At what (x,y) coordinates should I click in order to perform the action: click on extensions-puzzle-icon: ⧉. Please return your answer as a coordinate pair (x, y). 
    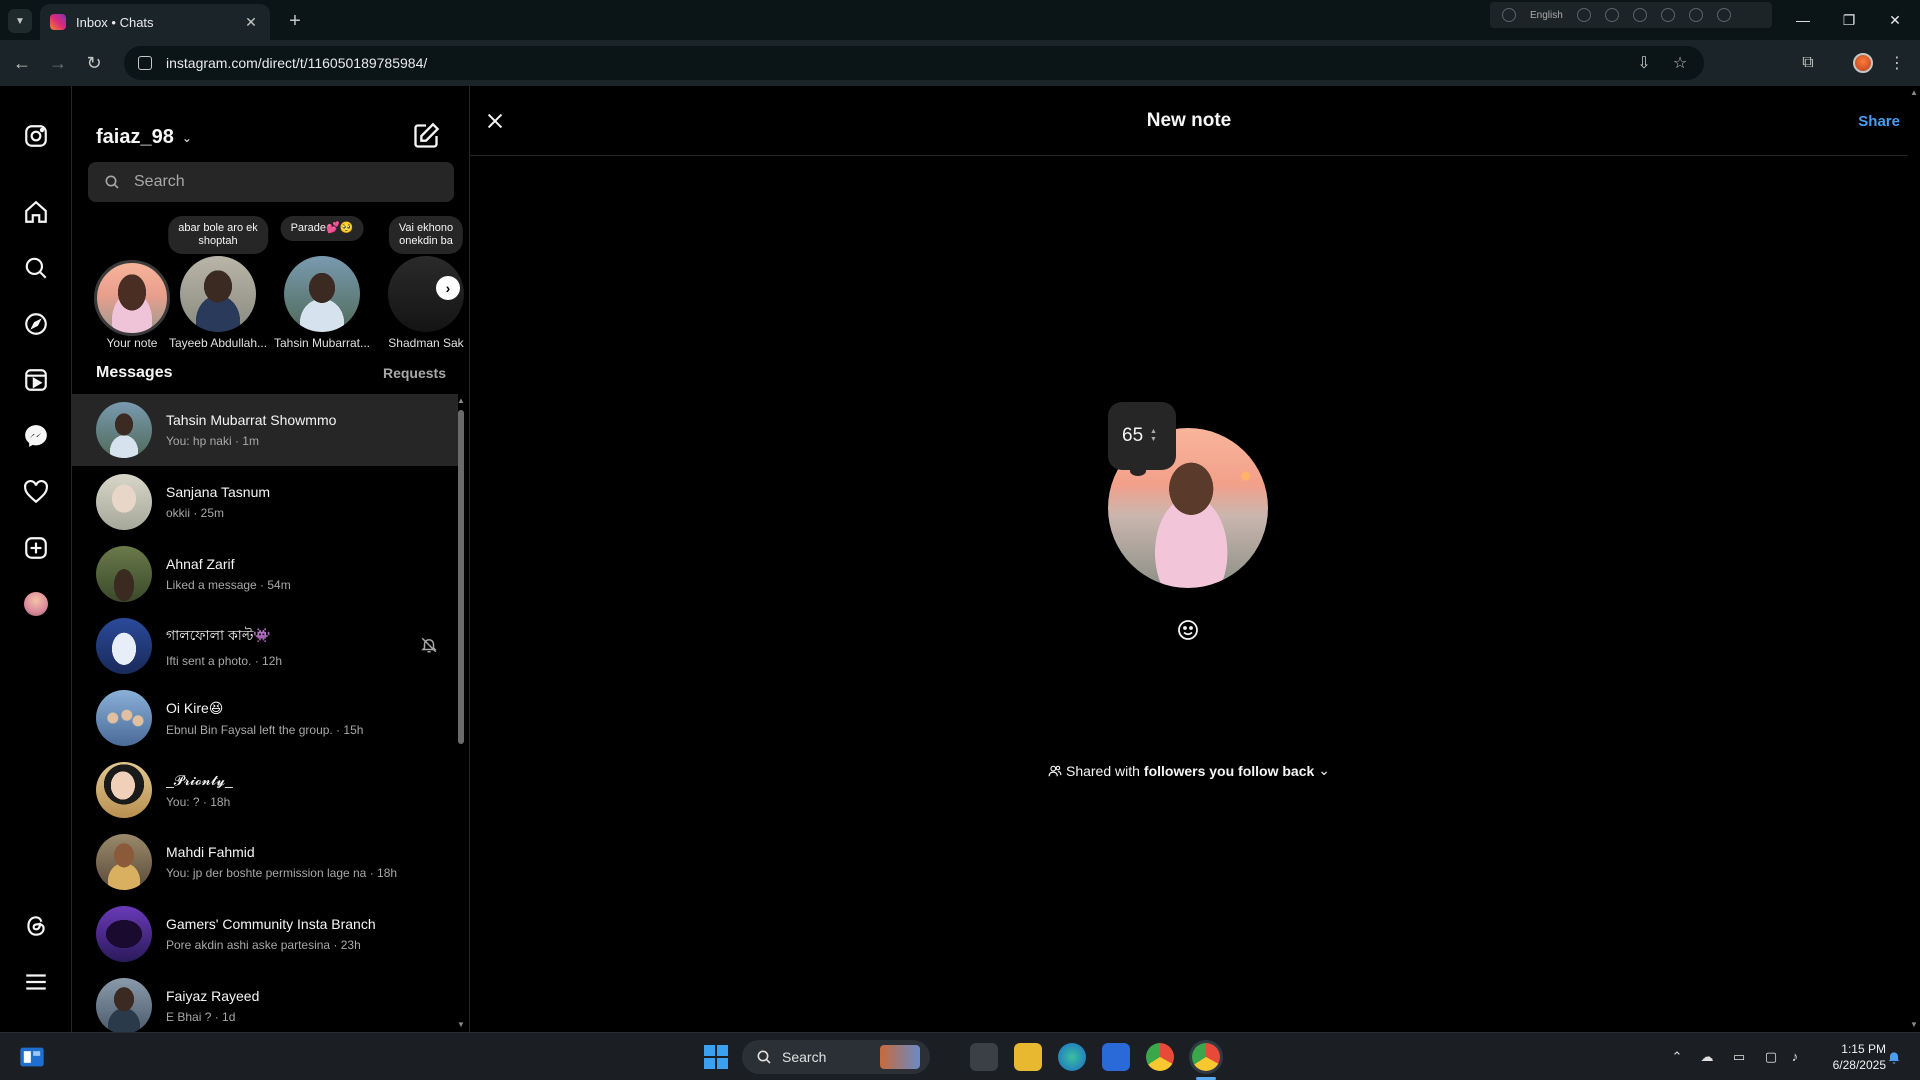
    Looking at the image, I should click on (1808, 63).